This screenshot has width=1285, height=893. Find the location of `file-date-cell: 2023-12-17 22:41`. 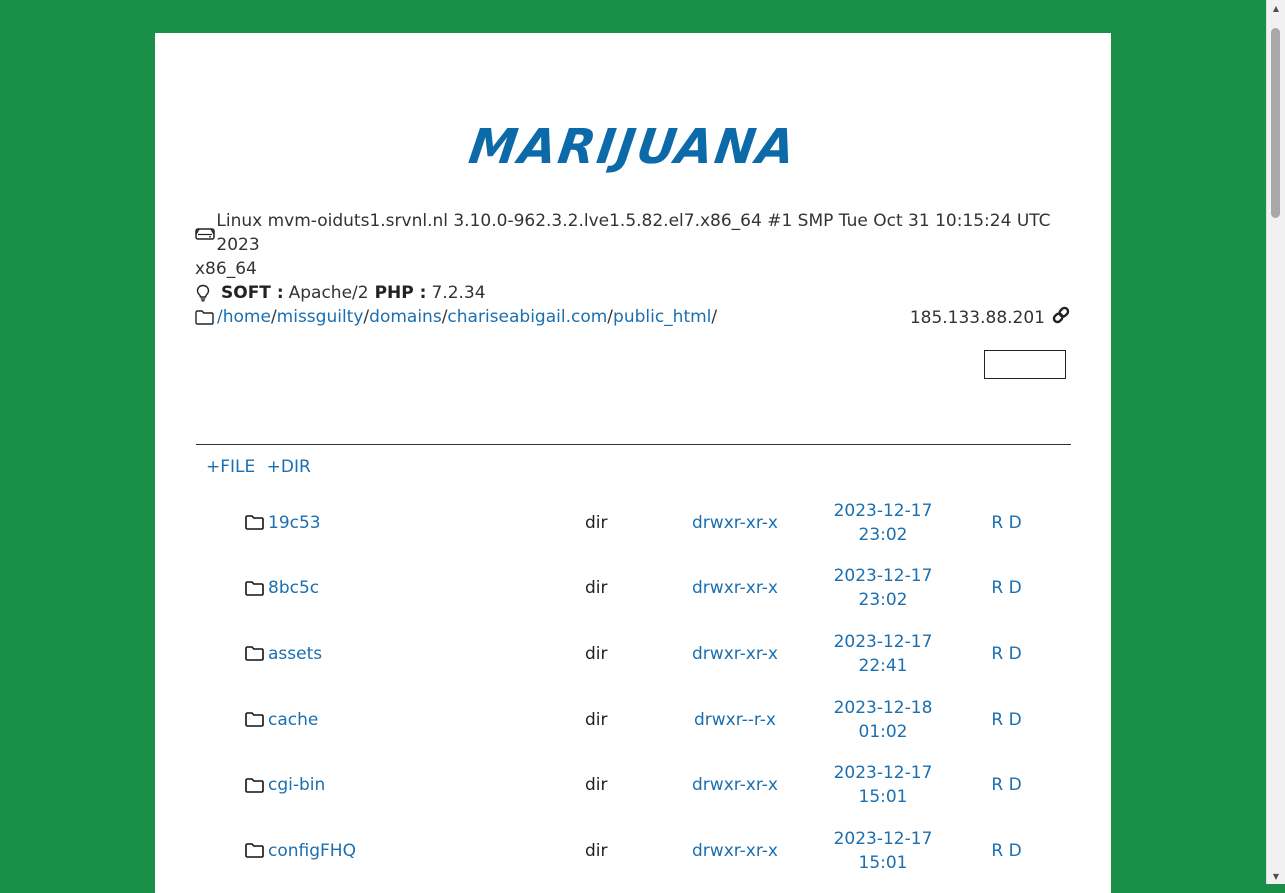

file-date-cell: 2023-12-17 22:41 is located at coordinates (883, 654).